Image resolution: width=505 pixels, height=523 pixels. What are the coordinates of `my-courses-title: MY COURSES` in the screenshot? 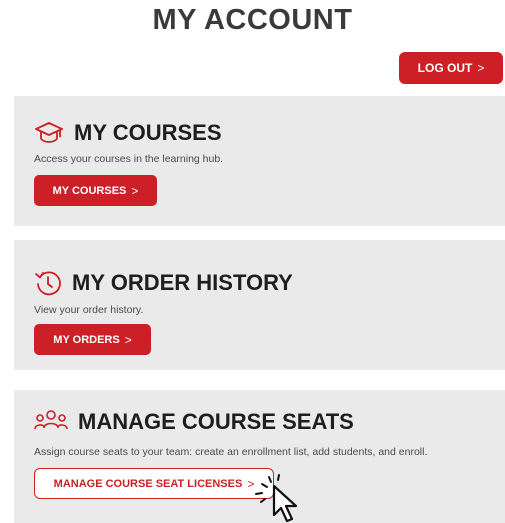 It's located at (148, 132).